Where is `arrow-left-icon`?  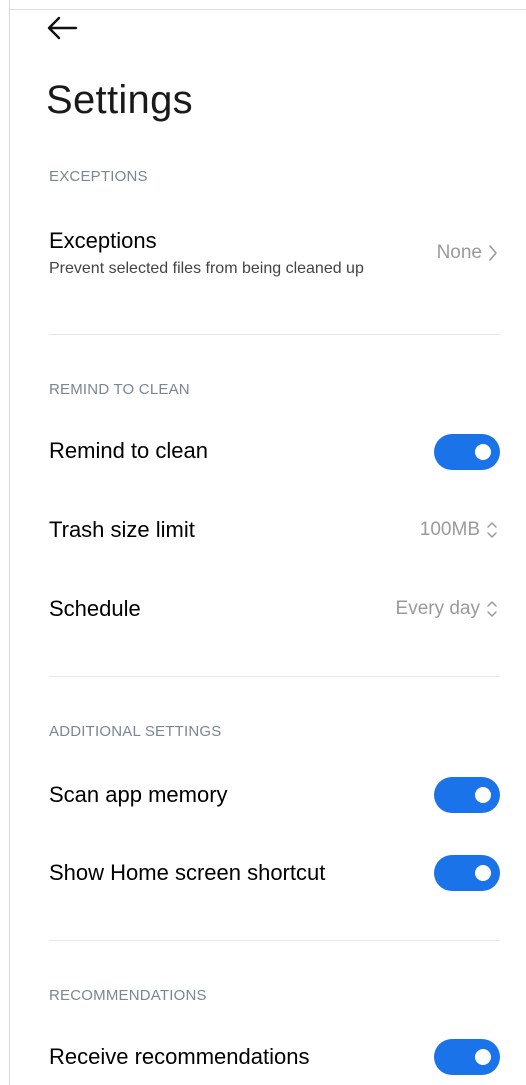
arrow-left-icon is located at coordinates (62, 28).